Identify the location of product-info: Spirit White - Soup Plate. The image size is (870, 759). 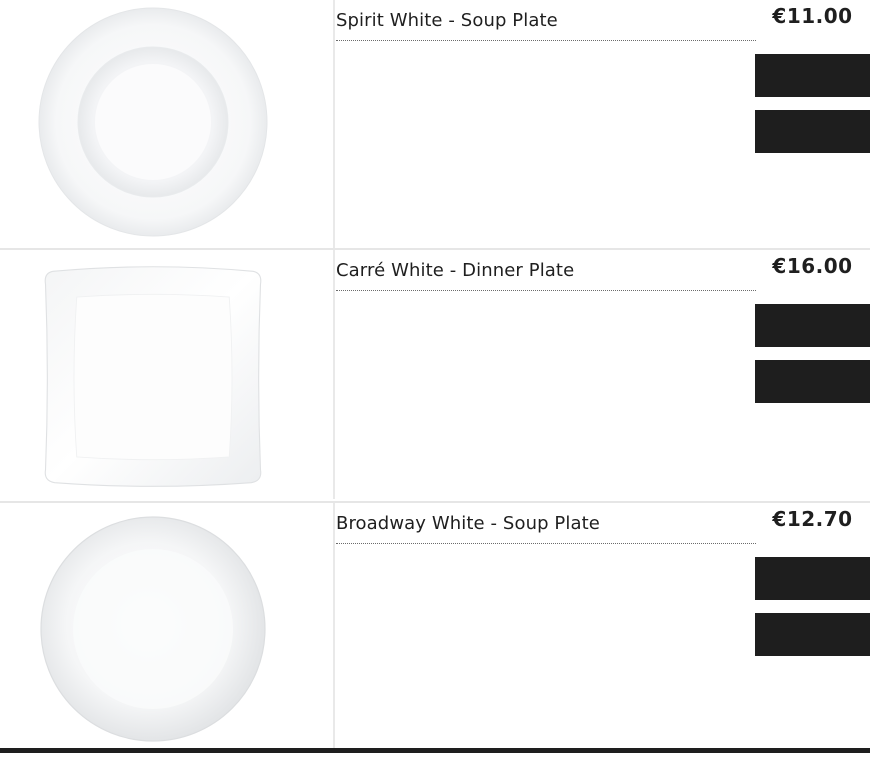
(546, 20).